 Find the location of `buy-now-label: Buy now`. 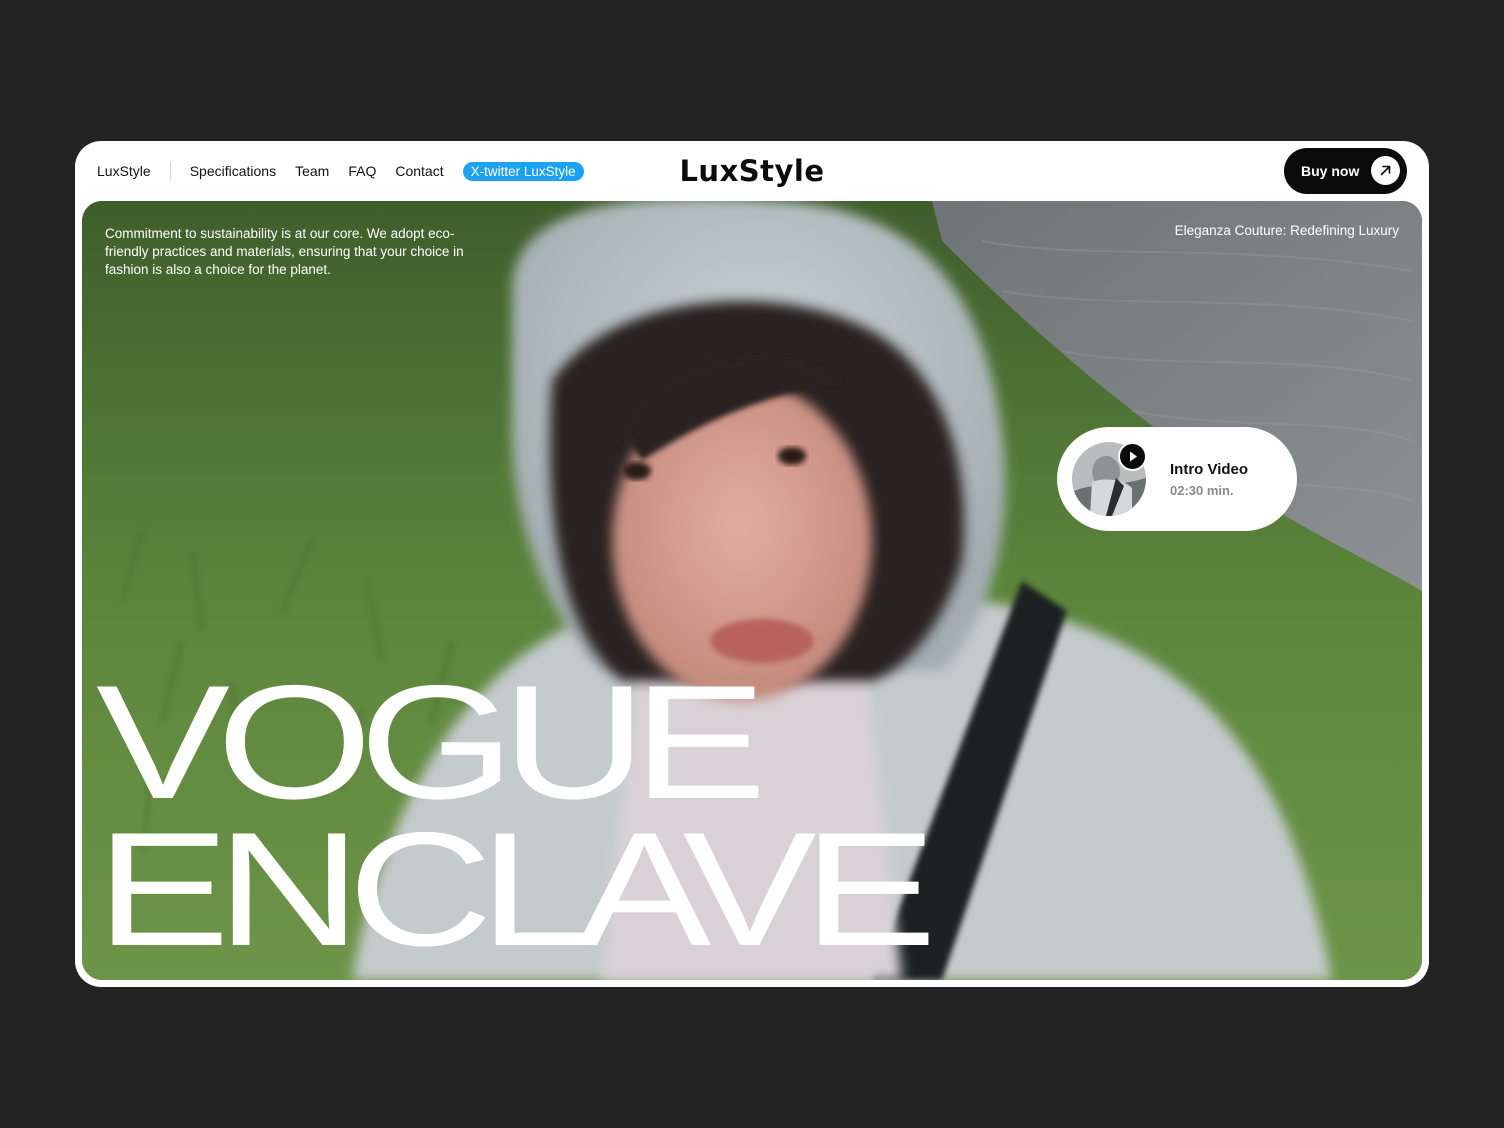

buy-now-label: Buy now is located at coordinates (1330, 171).